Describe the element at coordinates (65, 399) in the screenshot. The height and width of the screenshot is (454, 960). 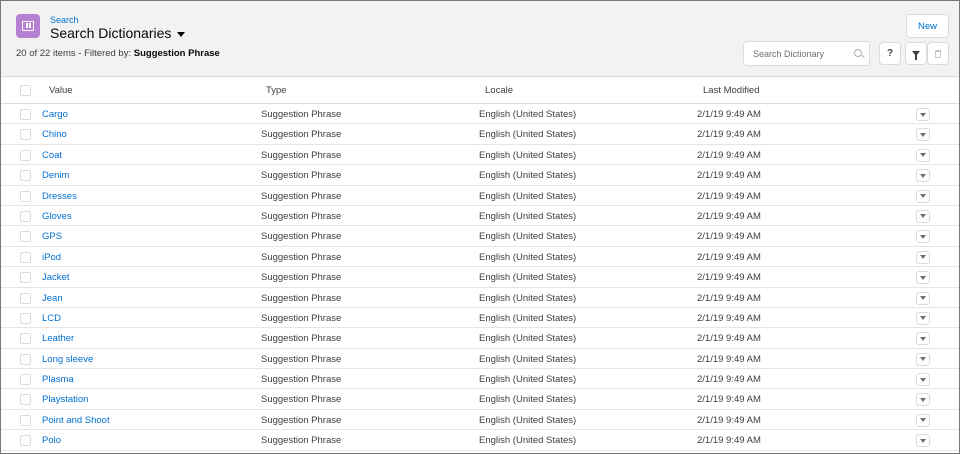
I see `value-link: Playstation` at that location.